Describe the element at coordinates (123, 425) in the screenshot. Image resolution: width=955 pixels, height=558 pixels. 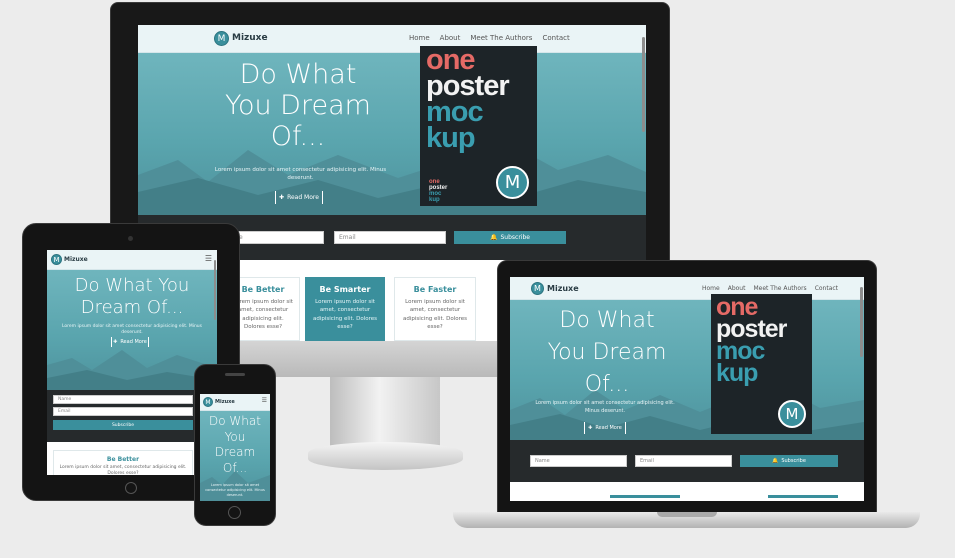
I see `tablet-subscribe-button: Subscribe` at that location.